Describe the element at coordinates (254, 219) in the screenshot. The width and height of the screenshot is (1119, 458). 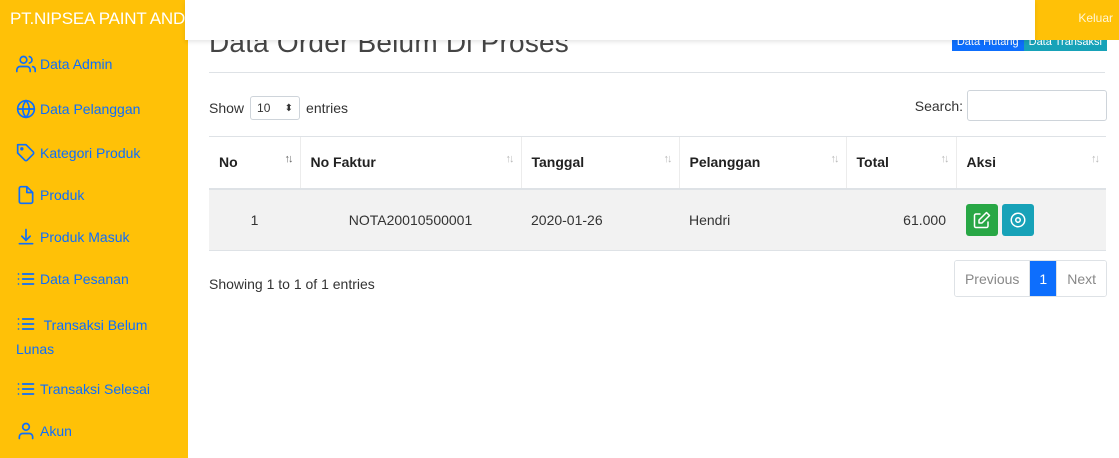
I see `cell-no: 1` at that location.